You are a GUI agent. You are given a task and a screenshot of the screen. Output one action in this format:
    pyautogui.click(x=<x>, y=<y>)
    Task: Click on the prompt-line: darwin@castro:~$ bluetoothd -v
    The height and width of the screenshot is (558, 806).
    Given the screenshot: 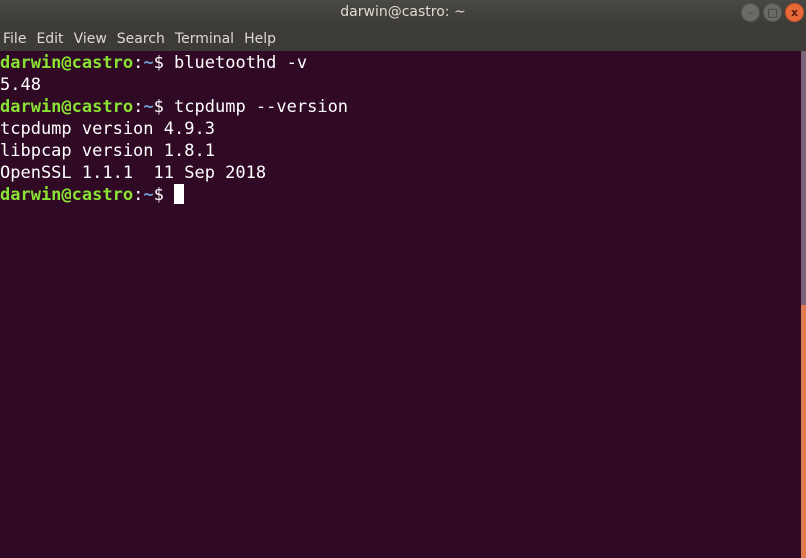 What is the action you would take?
    pyautogui.click(x=400, y=63)
    